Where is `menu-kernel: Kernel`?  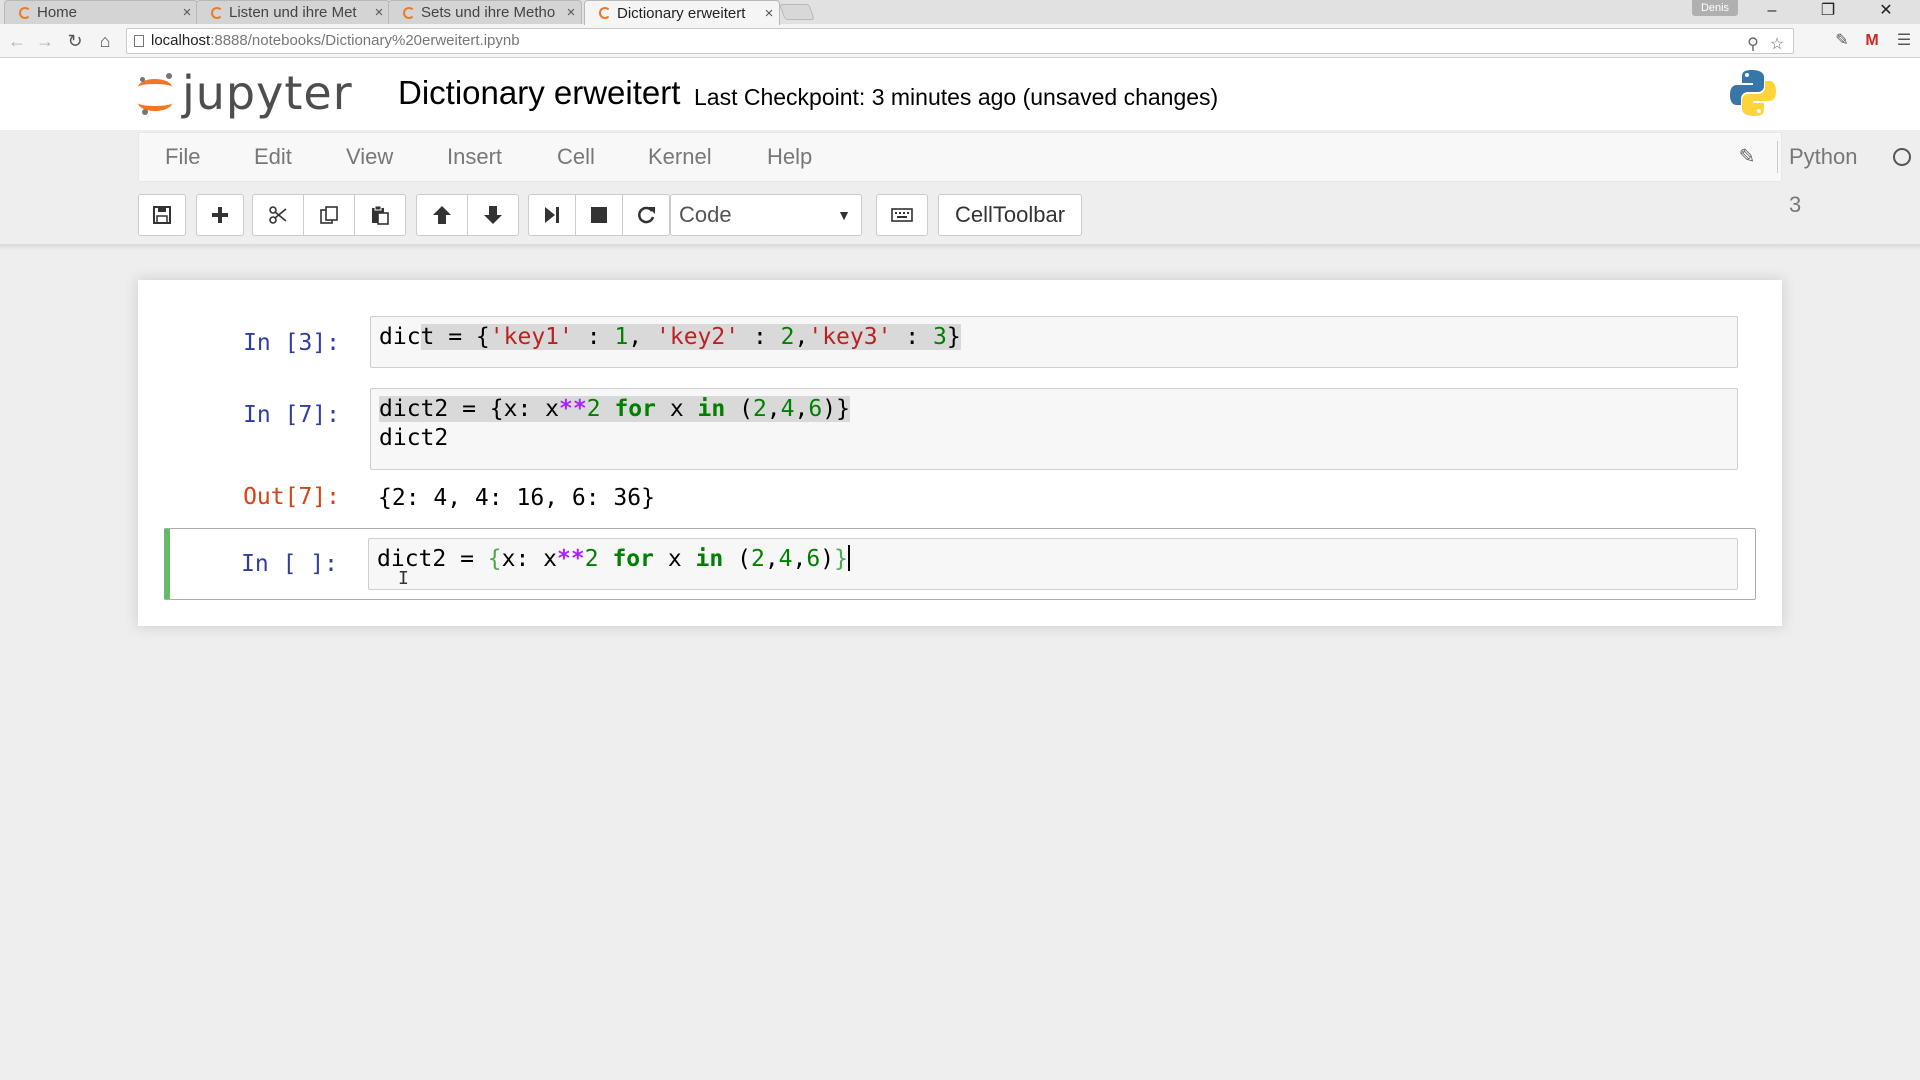
menu-kernel: Kernel is located at coordinates (680, 157).